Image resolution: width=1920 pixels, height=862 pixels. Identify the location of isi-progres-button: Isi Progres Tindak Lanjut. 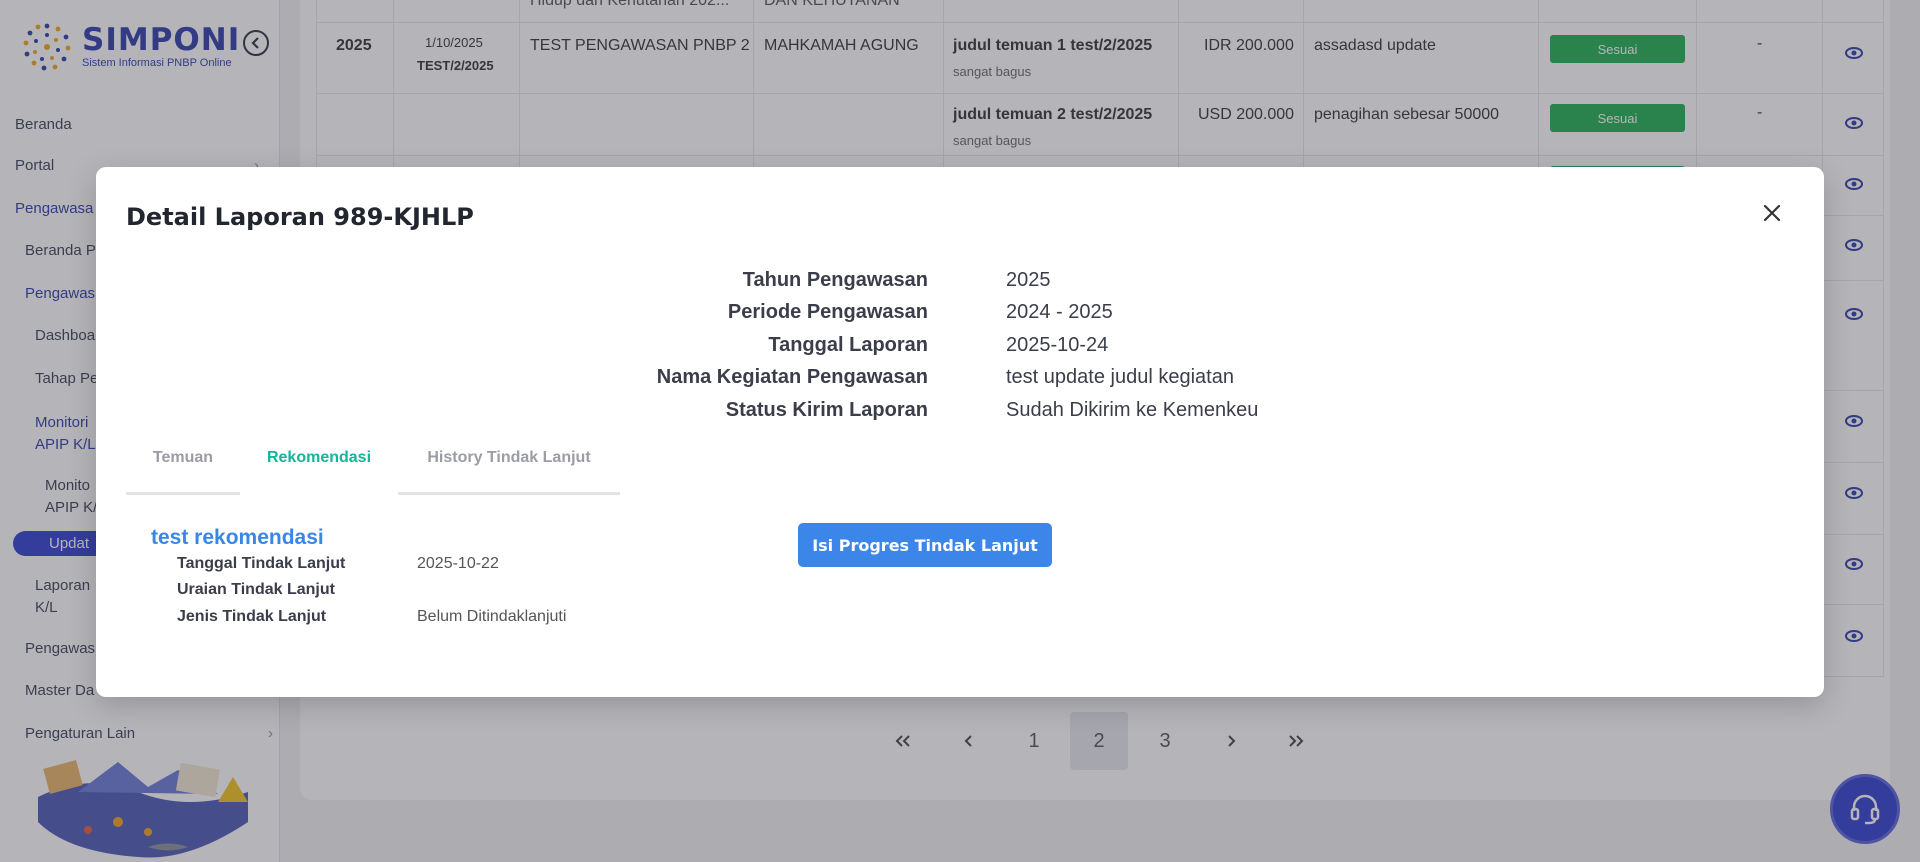
(925, 545).